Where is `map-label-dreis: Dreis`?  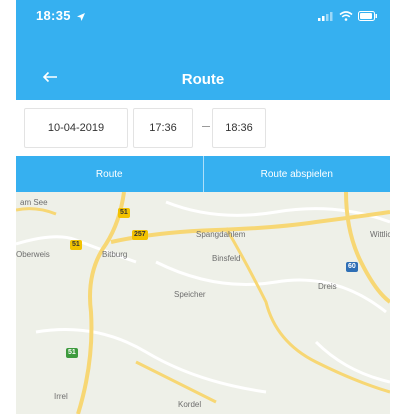 map-label-dreis: Dreis is located at coordinates (327, 286).